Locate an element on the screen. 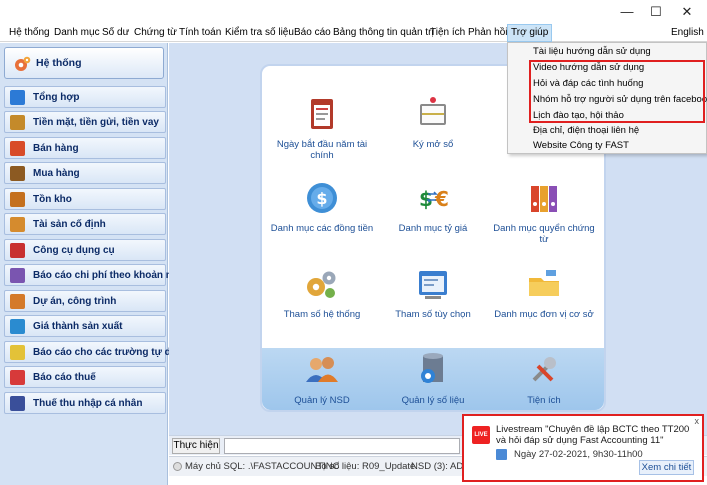 Image resolution: width=707 pixels, height=485 pixels. tile-label: Tham số hệ thống is located at coordinates (322, 314).